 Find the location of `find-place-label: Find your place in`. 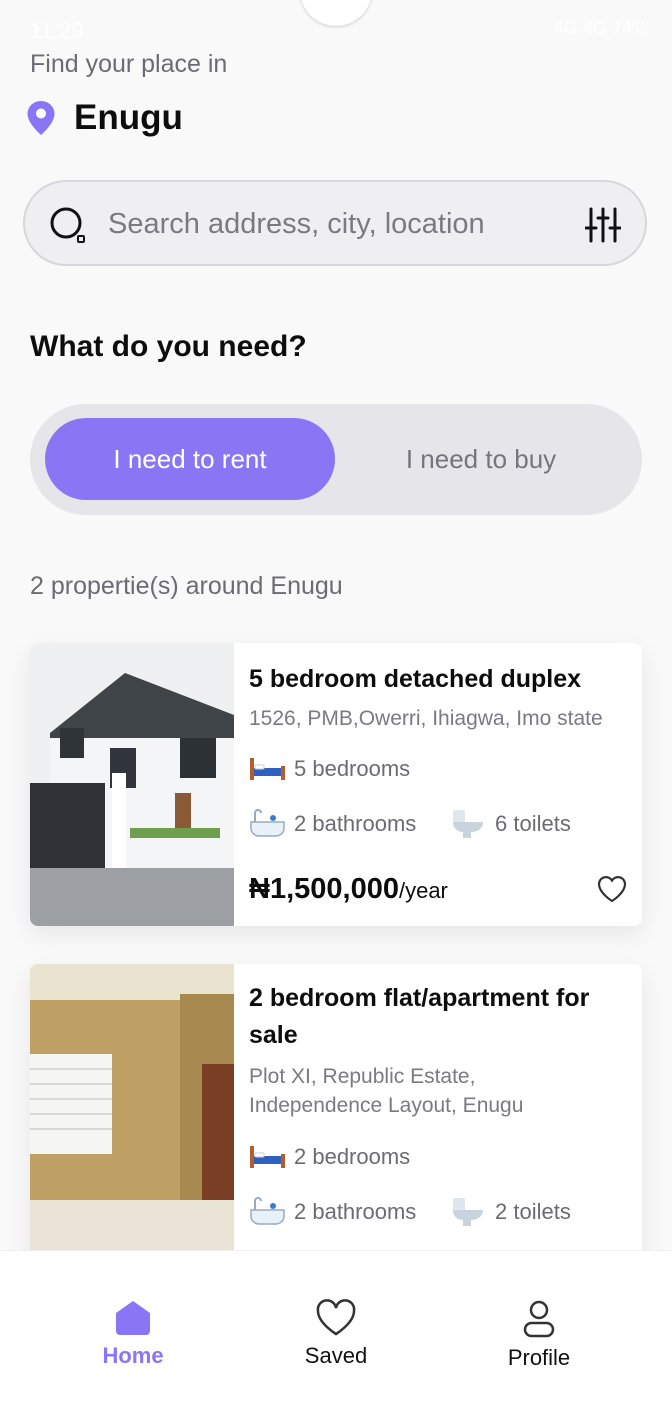

find-place-label: Find your place in is located at coordinates (129, 64).